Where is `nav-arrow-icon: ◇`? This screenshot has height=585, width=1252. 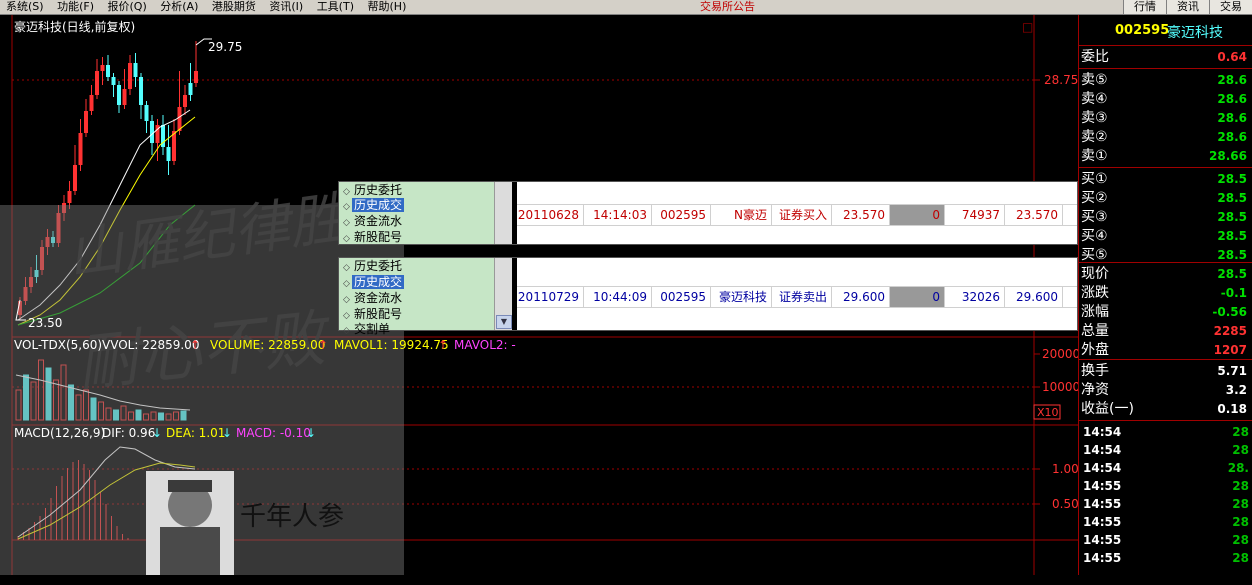 nav-arrow-icon: ◇ is located at coordinates (346, 239).